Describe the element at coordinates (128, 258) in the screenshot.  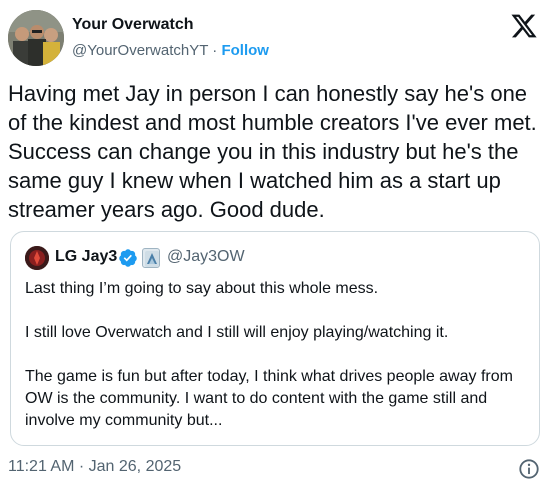
I see `verified-badge-icon` at that location.